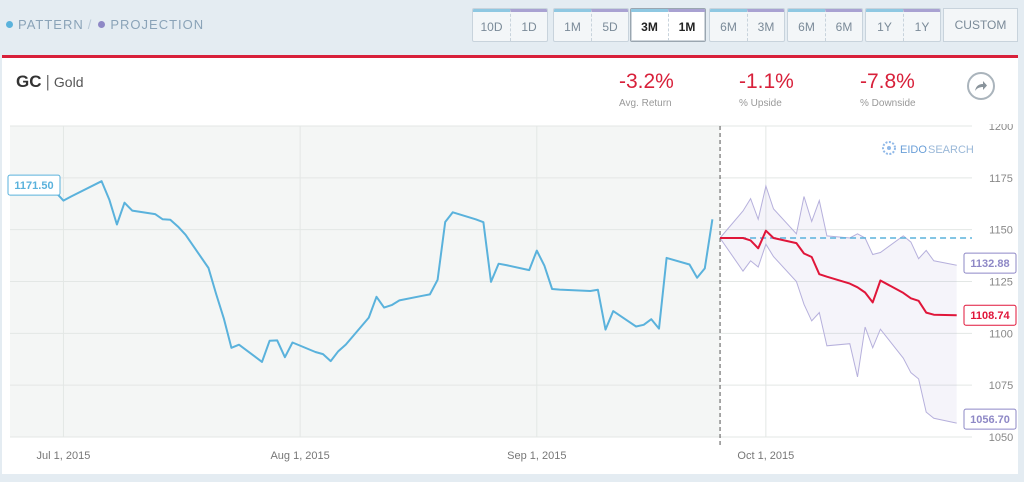 The width and height of the screenshot is (1024, 482). Describe the element at coordinates (572, 25) in the screenshot. I see `range-pattern-1m-button: 1M` at that location.